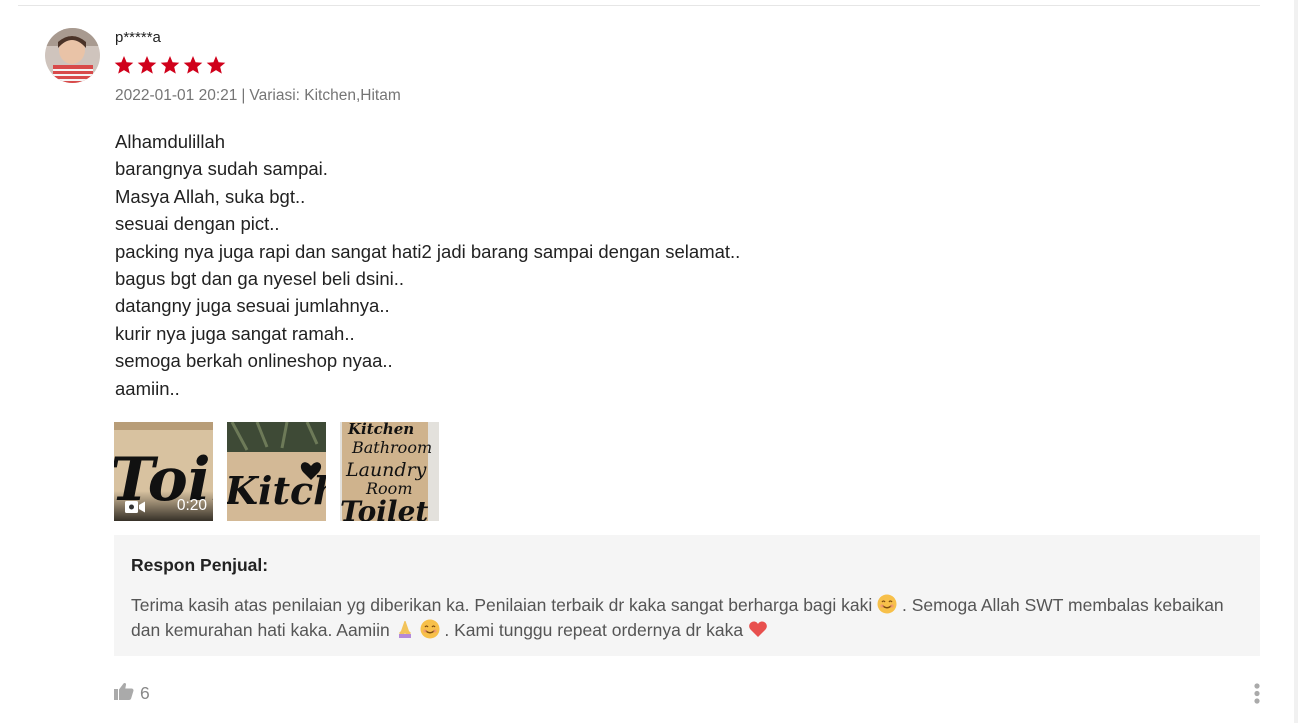  I want to click on svg-text: Toilet, so click(384, 508).